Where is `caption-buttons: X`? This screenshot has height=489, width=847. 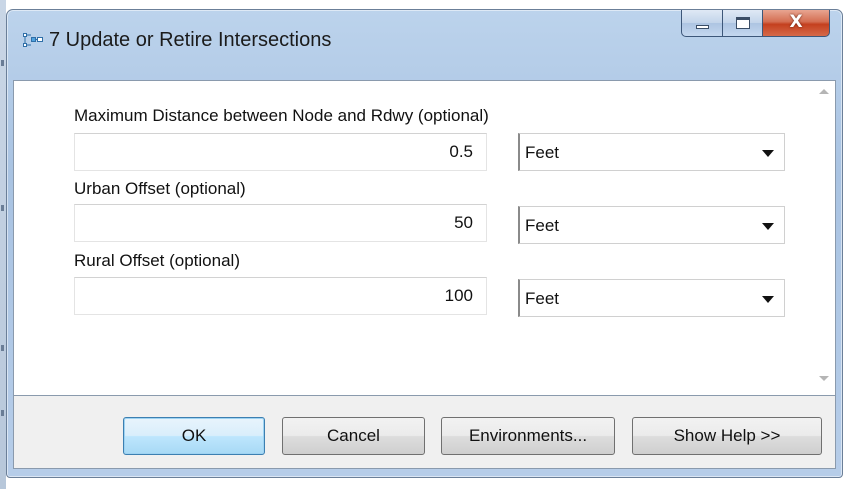
caption-buttons: X is located at coordinates (755, 23).